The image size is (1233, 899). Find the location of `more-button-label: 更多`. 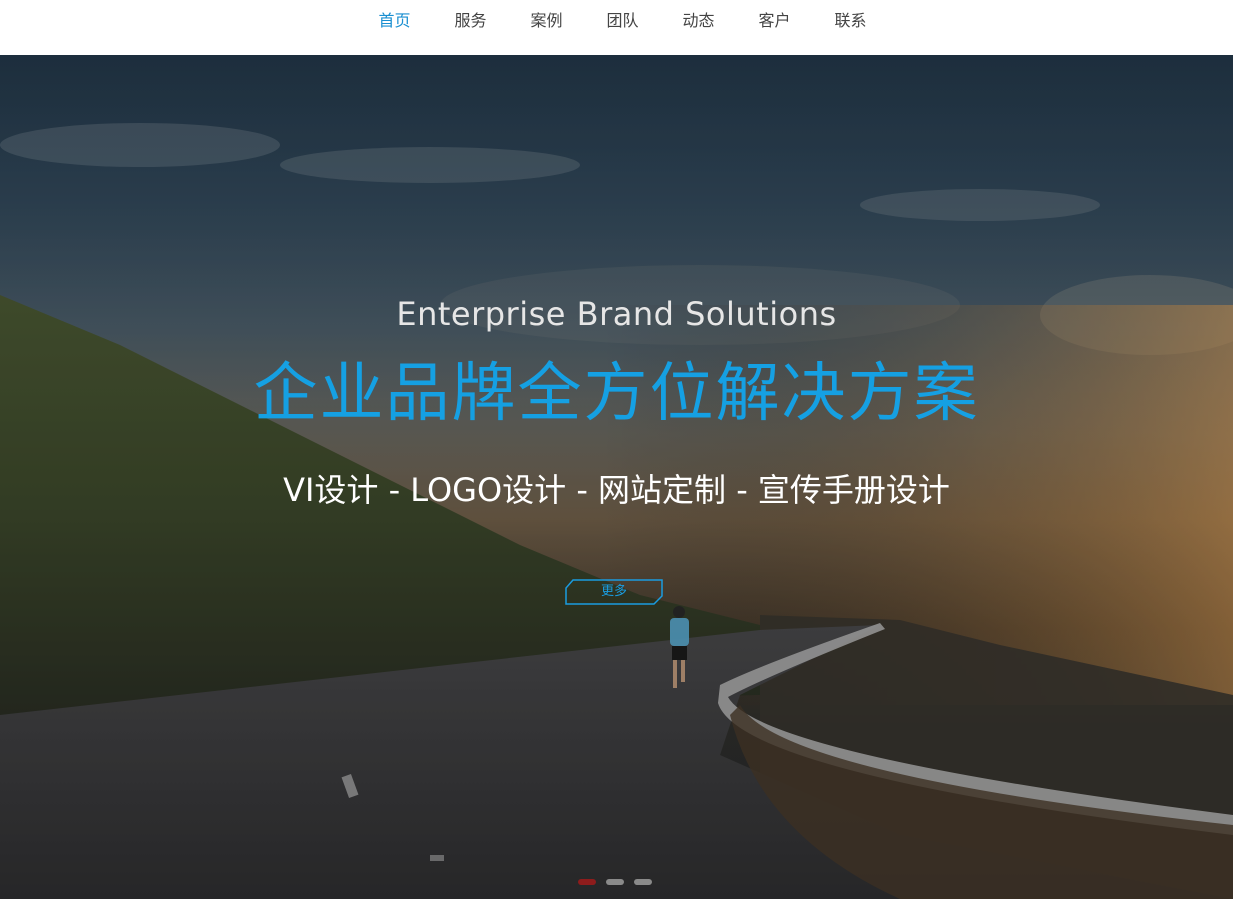

more-button-label: 更多 is located at coordinates (613, 591).